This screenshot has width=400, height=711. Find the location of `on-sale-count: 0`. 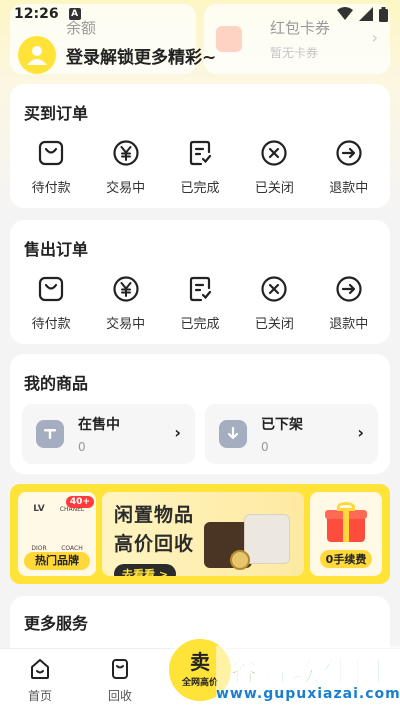

on-sale-count: 0 is located at coordinates (82, 447).